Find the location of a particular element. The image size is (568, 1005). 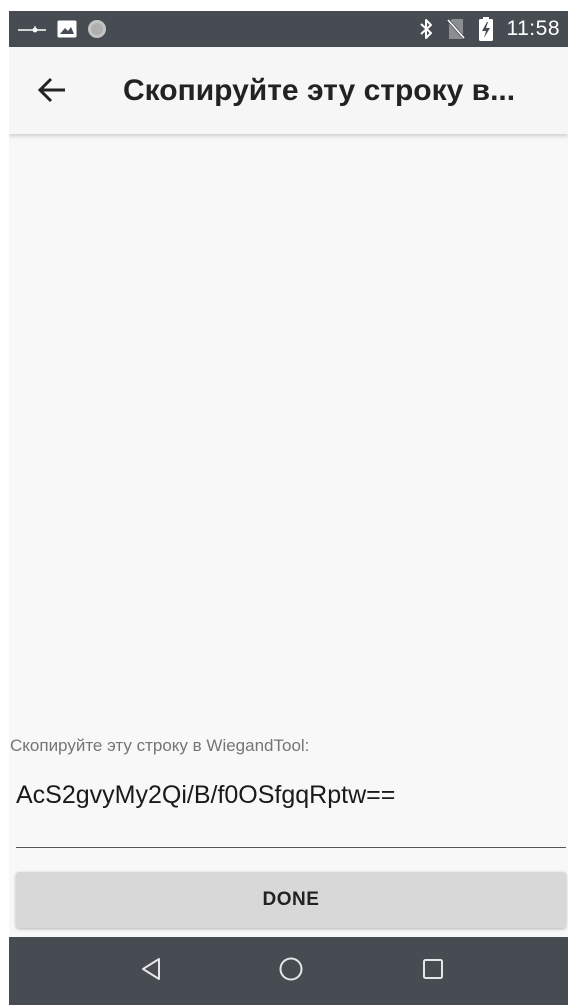

key-field-label: Скопируйте эту строку в WiegandTool: is located at coordinates (160, 745).